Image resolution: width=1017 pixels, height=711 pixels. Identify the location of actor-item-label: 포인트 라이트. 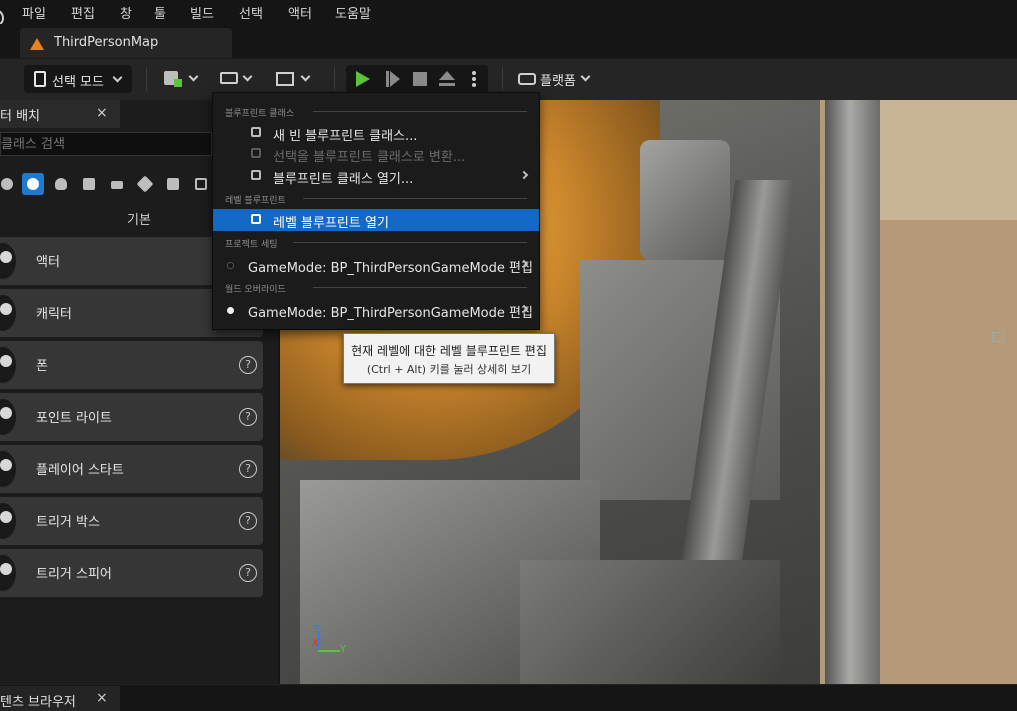
(74, 418).